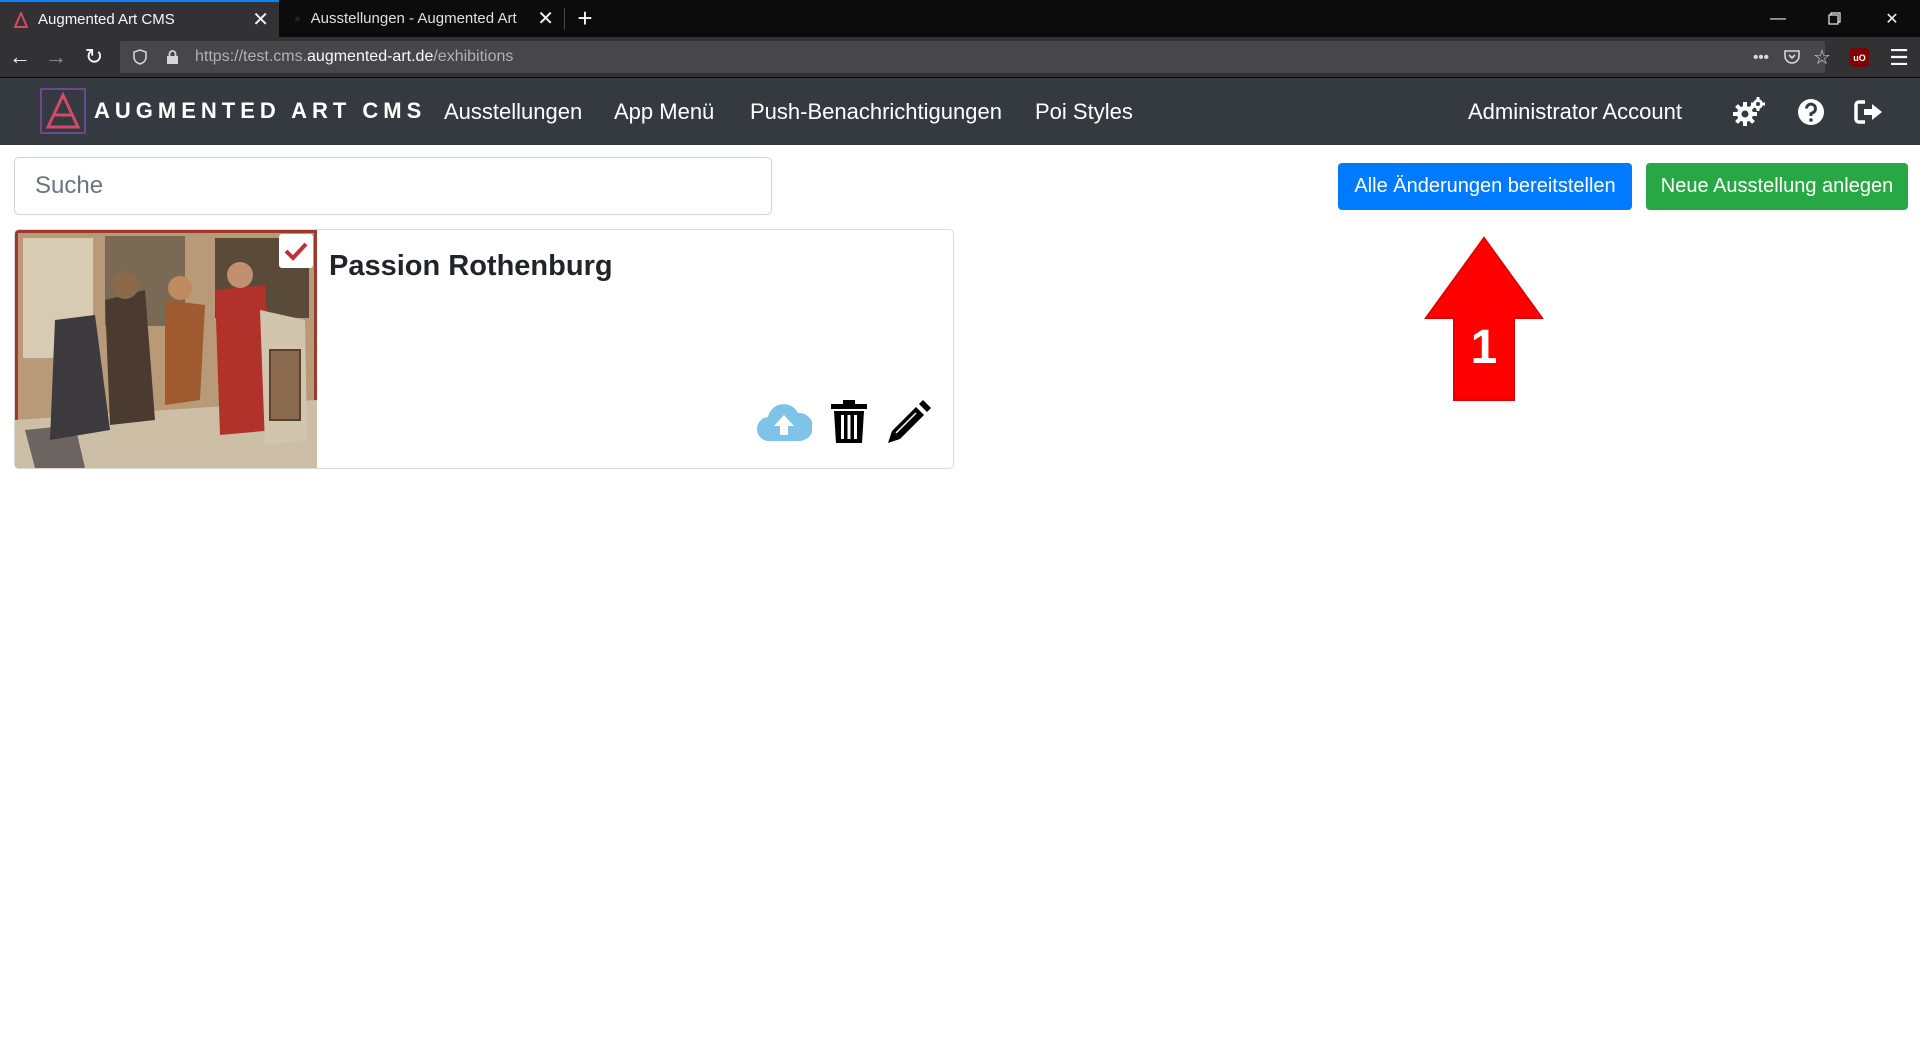 The image size is (1920, 1042). I want to click on new-tab-icon: +, so click(585, 18).